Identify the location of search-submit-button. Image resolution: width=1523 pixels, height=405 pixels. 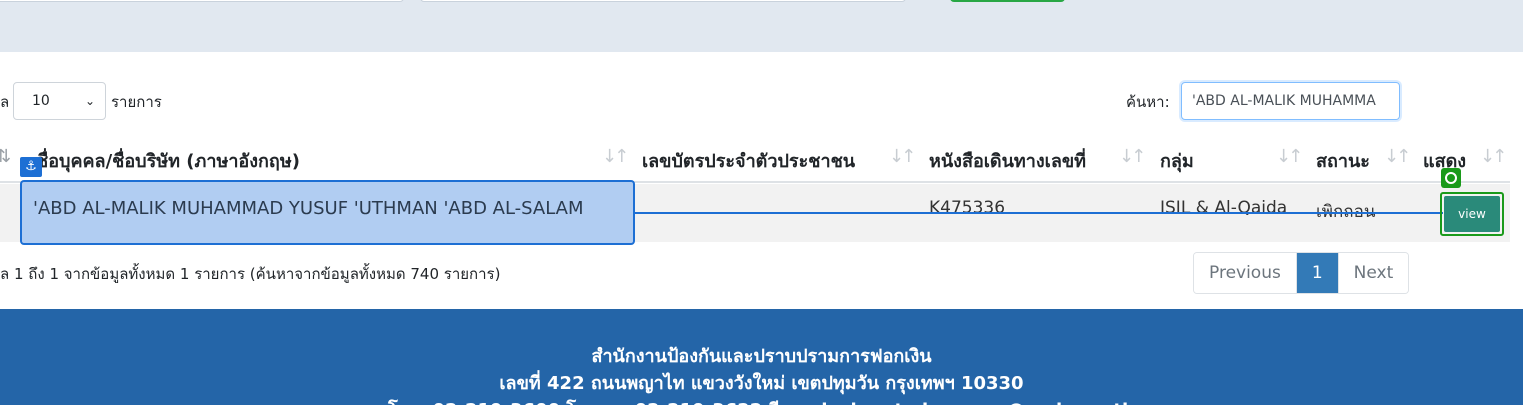
(1007, 1).